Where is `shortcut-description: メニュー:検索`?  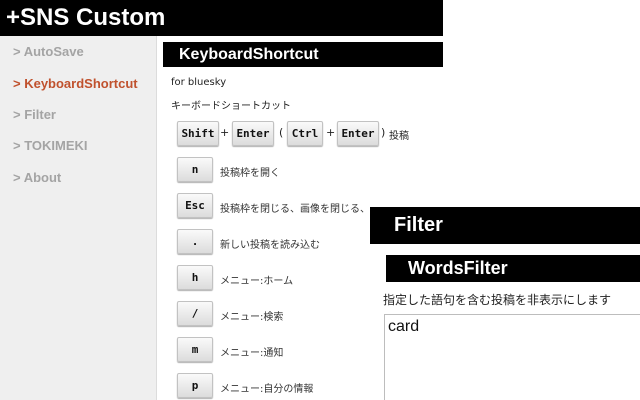
shortcut-description: メニュー:検索 is located at coordinates (252, 317).